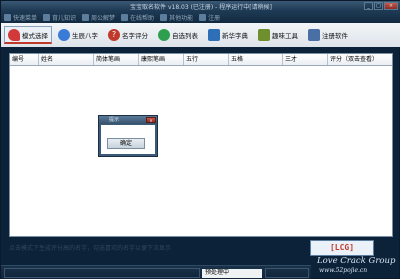 Image resolution: width=400 pixels, height=279 pixels. What do you see at coordinates (256, 59) in the screenshot?
I see `column-header-five-grids: 五格` at bounding box center [256, 59].